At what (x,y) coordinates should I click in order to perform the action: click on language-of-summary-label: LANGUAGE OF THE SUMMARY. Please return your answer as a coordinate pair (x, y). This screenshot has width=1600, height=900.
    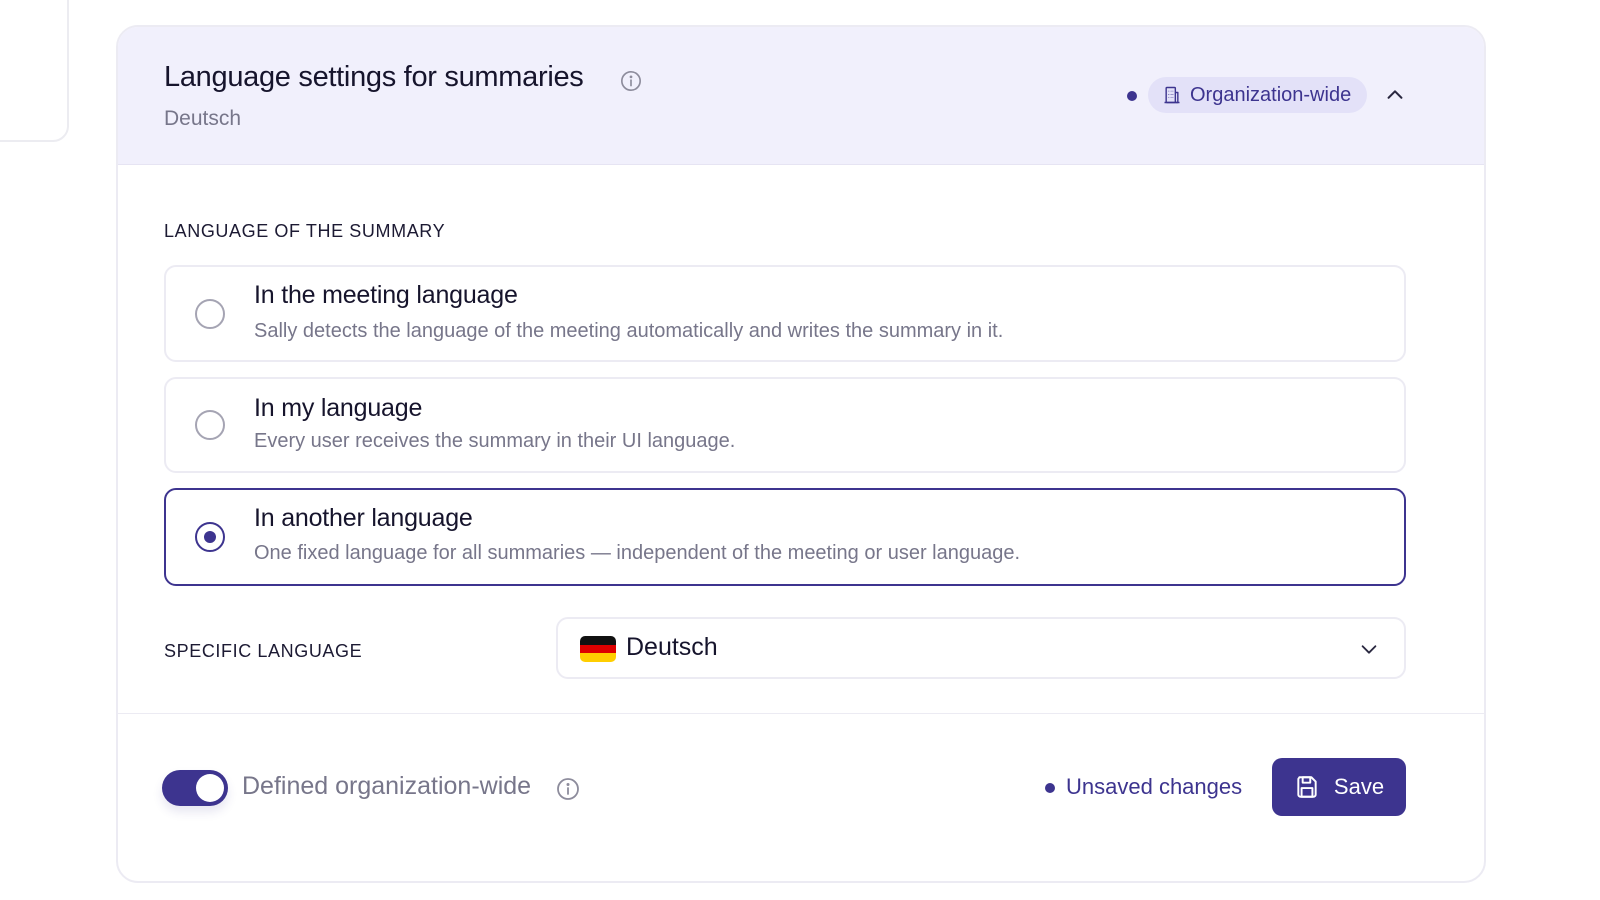
    Looking at the image, I should click on (305, 231).